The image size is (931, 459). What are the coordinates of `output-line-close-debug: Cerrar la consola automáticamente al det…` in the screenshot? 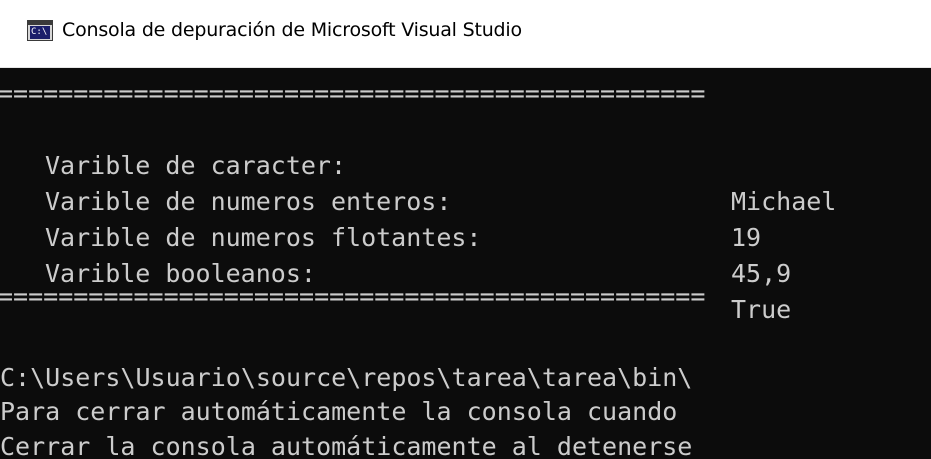 It's located at (346, 445).